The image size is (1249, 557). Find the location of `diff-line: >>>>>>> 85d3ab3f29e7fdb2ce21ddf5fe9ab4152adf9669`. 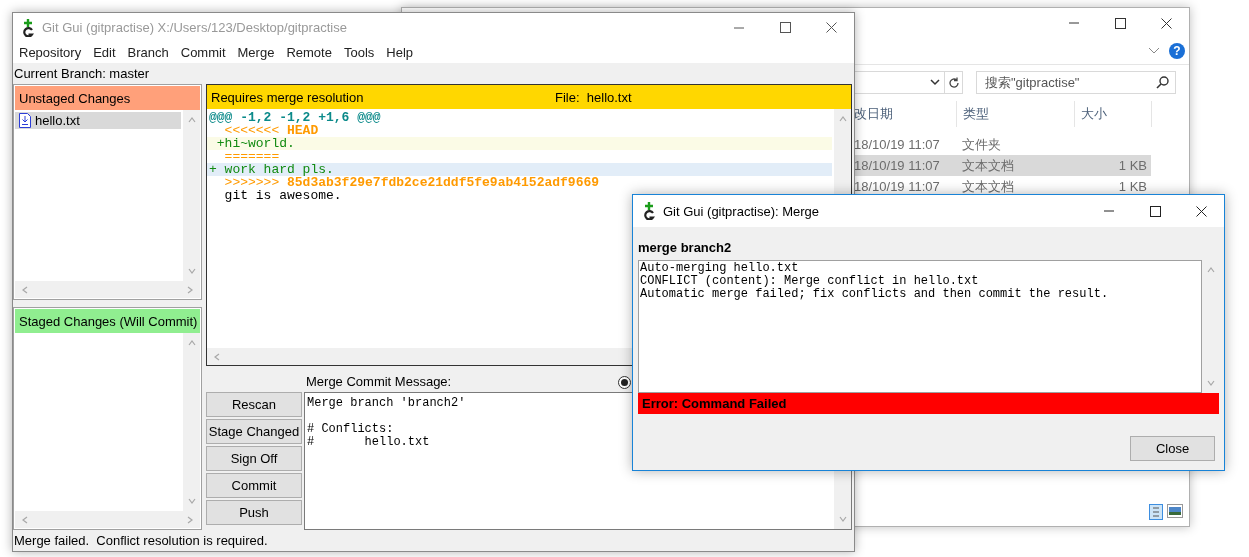

diff-line: >>>>>>> 85d3ab3f29e7fdb2ce21ddf5fe9ab4152adf9669 is located at coordinates (412, 182).